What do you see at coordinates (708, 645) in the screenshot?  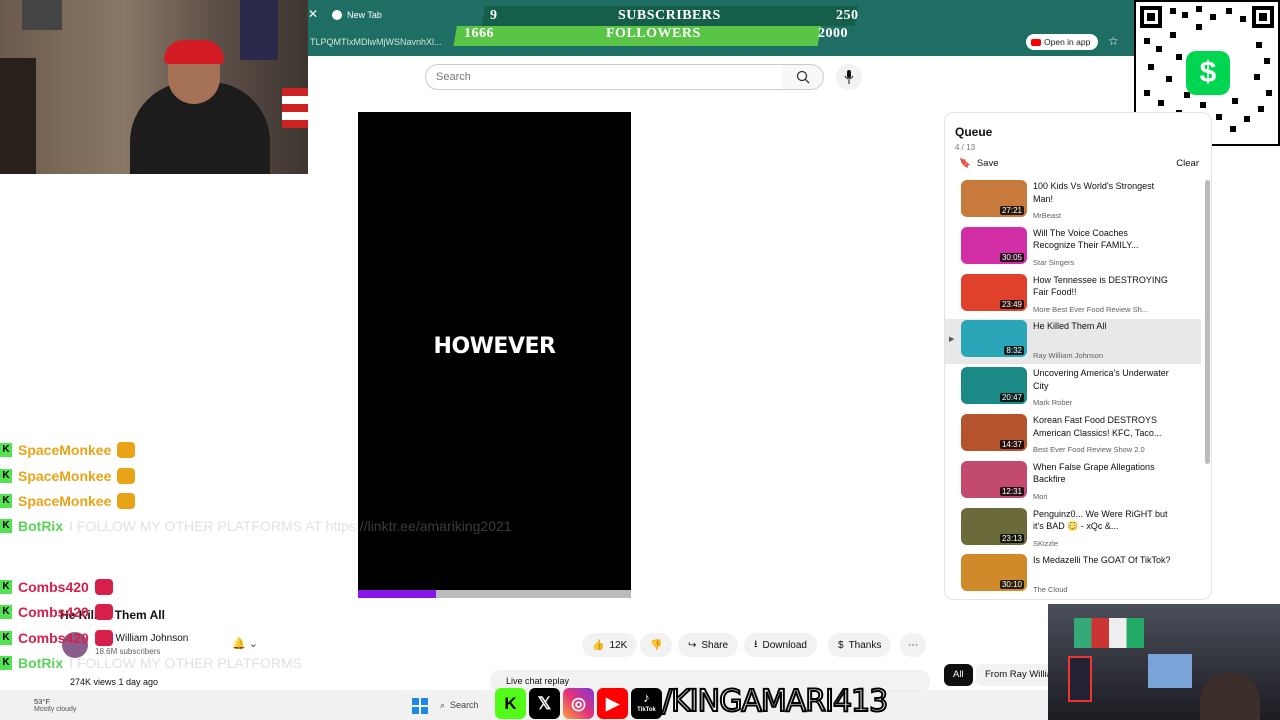 I see `share-button: ↪ Share` at bounding box center [708, 645].